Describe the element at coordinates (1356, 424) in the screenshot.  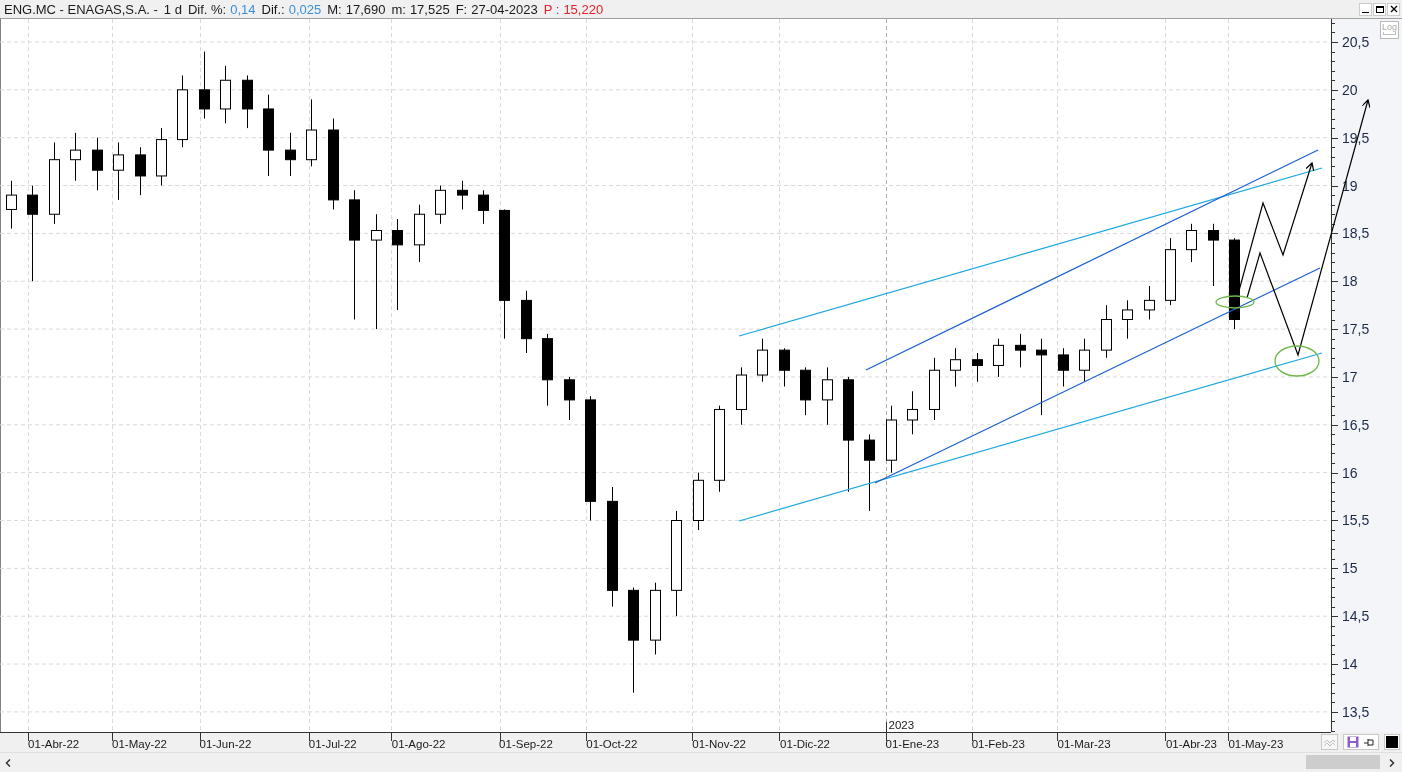
I see `price-tick-label: 16,5` at that location.